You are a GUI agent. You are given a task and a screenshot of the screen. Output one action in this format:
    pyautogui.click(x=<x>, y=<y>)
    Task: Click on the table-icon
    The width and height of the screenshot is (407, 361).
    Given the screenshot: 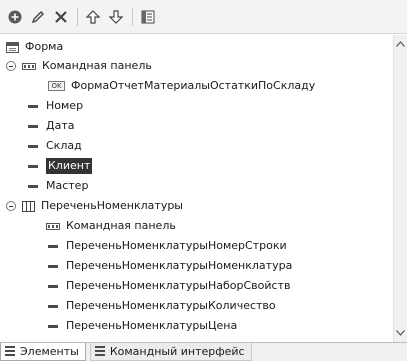 What is the action you would take?
    pyautogui.click(x=28, y=206)
    